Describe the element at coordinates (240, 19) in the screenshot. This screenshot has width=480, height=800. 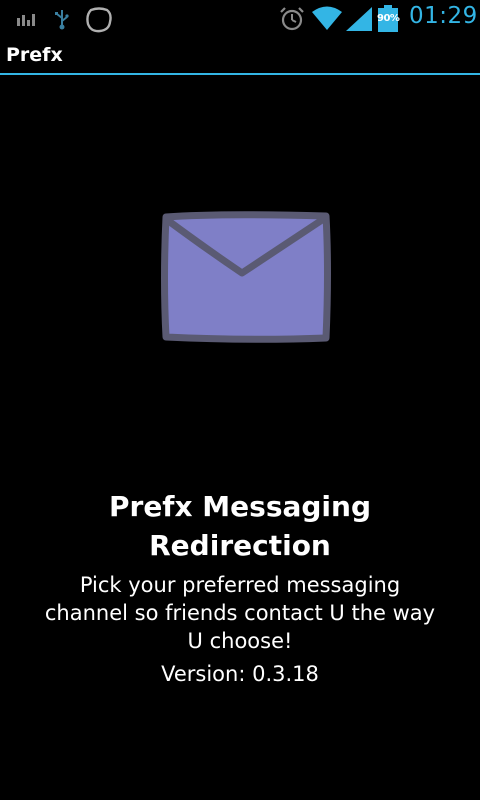
I see `status-bar: 90% 01:29` at that location.